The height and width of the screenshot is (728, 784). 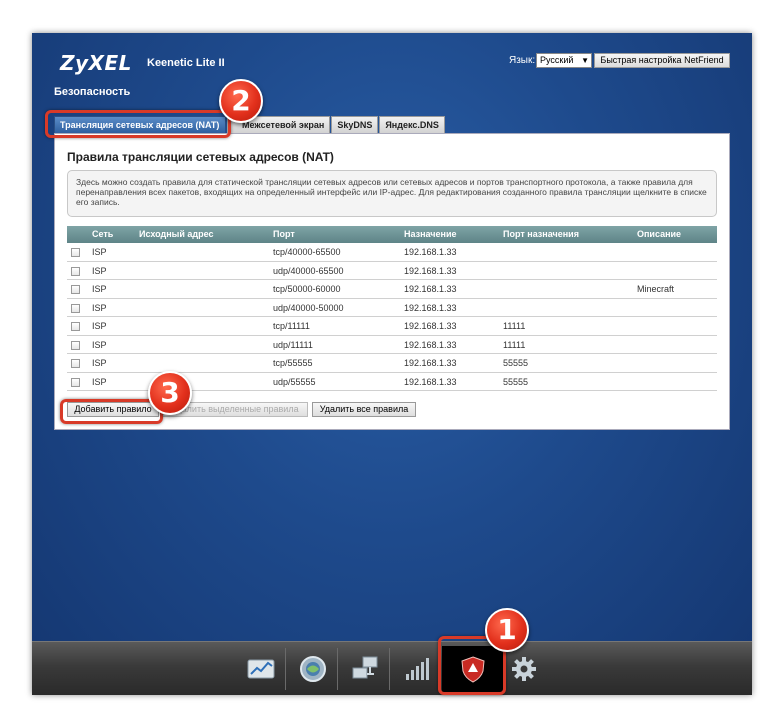 What do you see at coordinates (96, 63) in the screenshot?
I see `zyxel-logo: ZyXEL` at bounding box center [96, 63].